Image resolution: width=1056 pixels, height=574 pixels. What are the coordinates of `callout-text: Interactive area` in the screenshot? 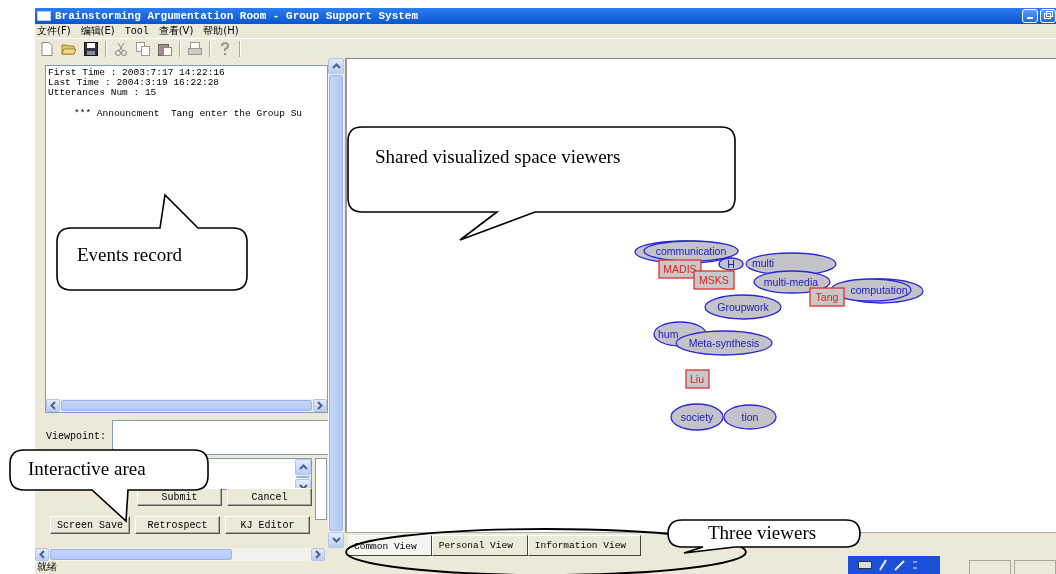 It's located at (87, 469).